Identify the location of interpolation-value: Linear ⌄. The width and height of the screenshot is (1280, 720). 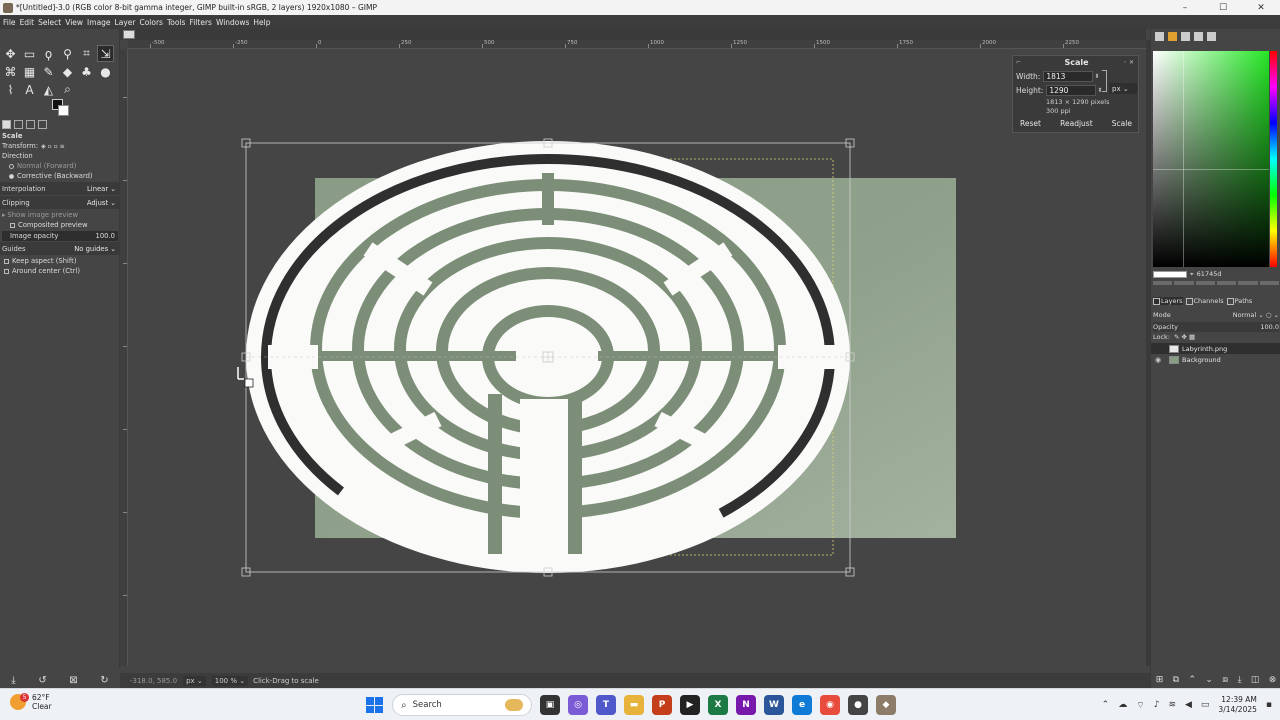
(101, 189).